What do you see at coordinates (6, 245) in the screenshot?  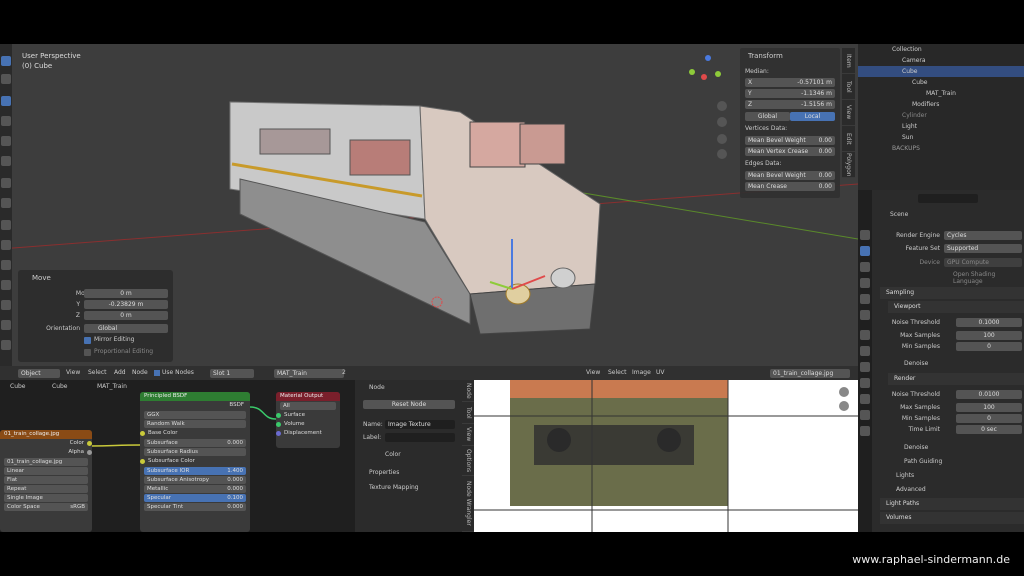 I see `inset-tool-icon` at bounding box center [6, 245].